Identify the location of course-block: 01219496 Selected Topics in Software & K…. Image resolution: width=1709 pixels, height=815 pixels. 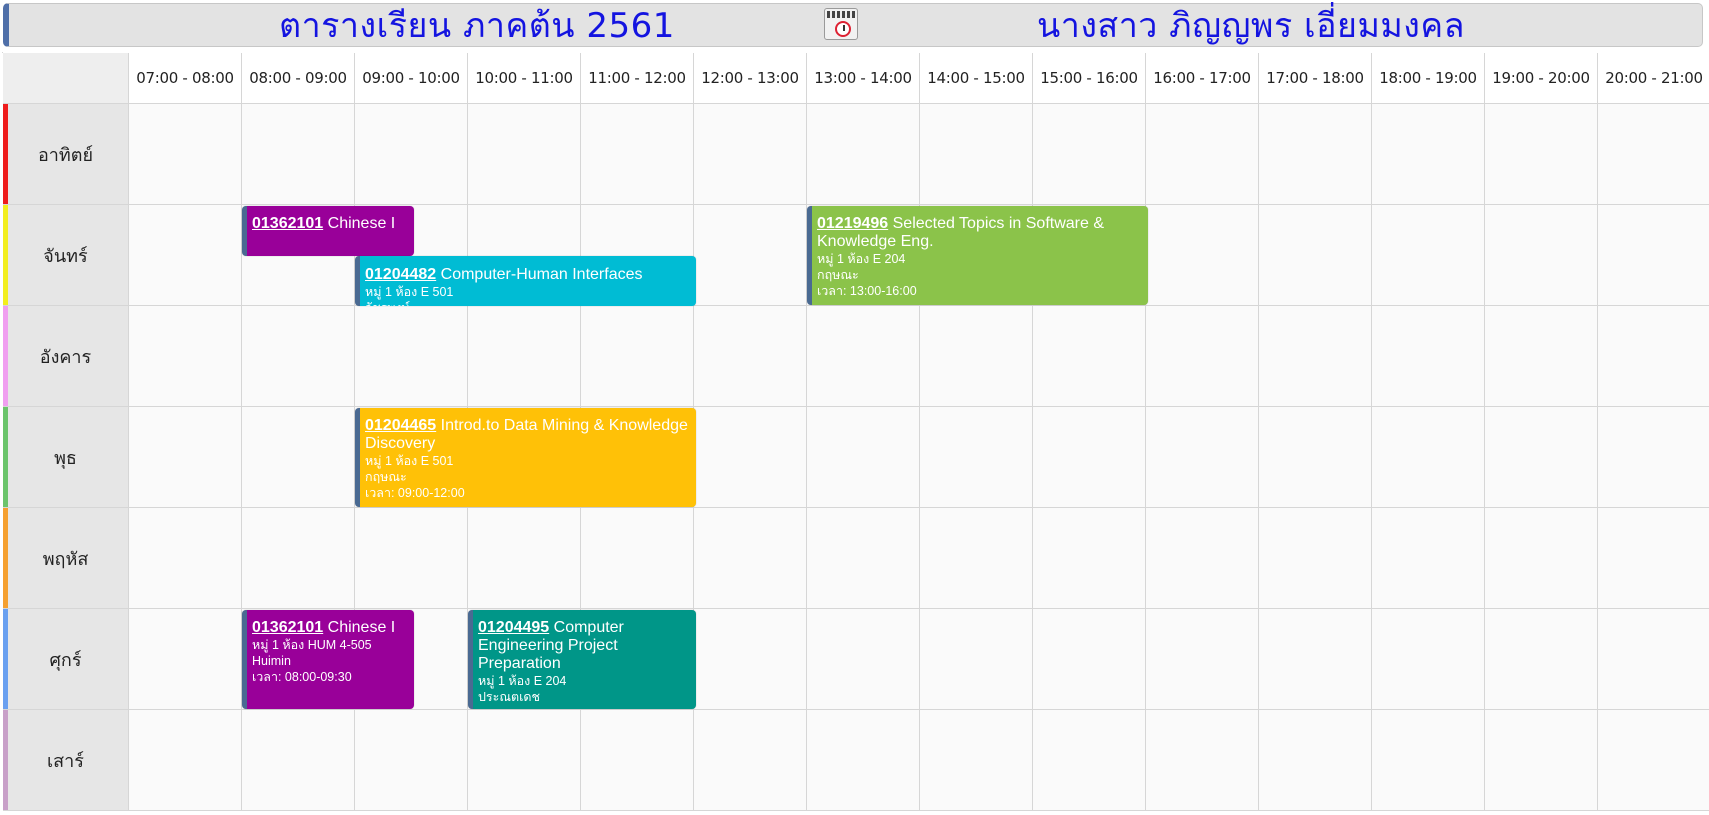
(977, 255).